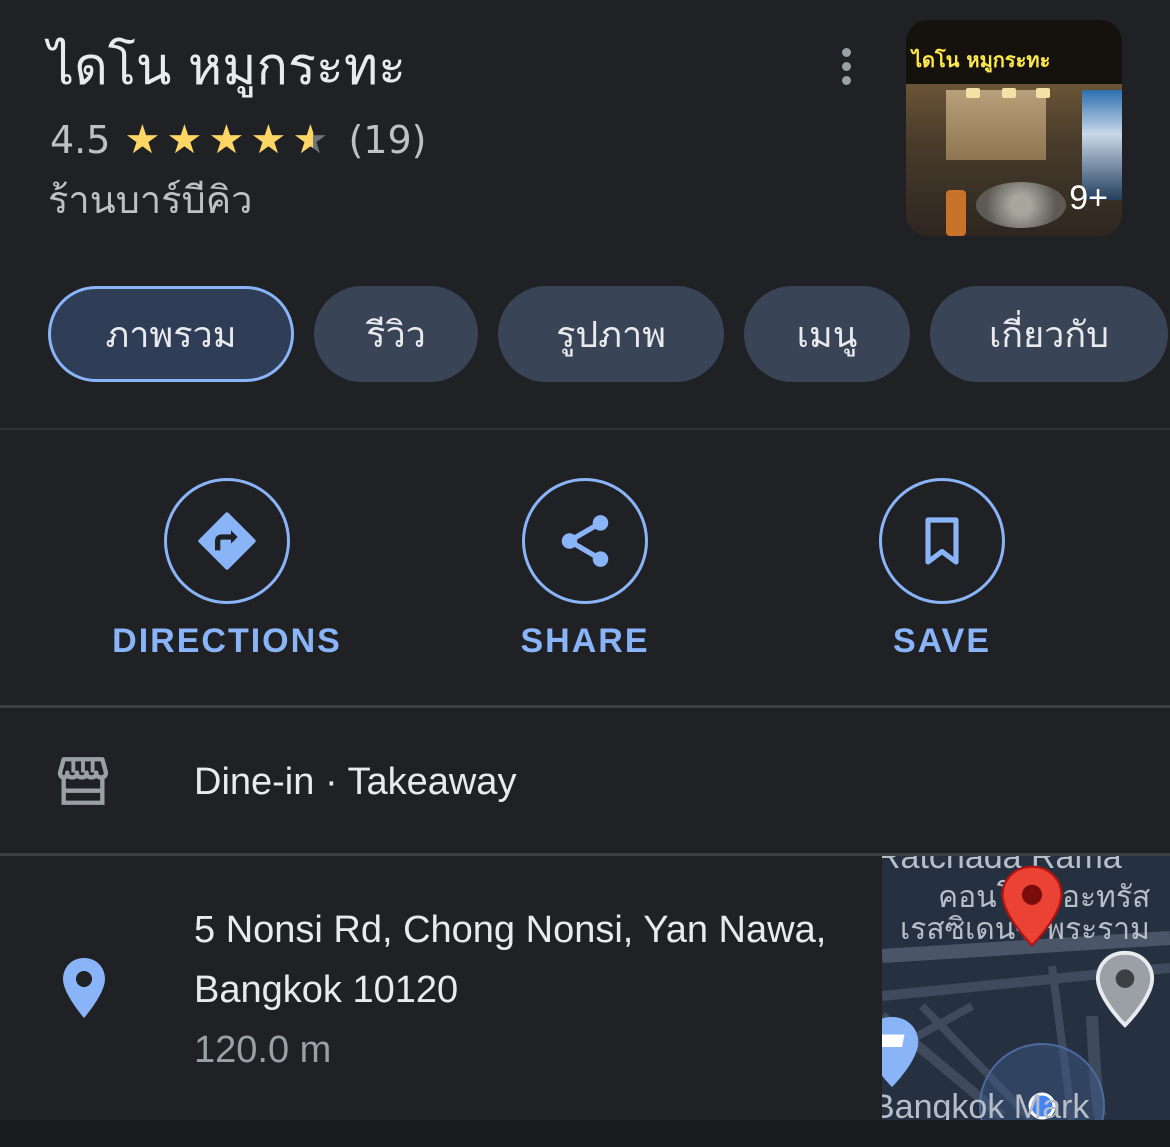 The height and width of the screenshot is (1147, 1170). I want to click on grey-map-pin-icon, so click(1125, 989).